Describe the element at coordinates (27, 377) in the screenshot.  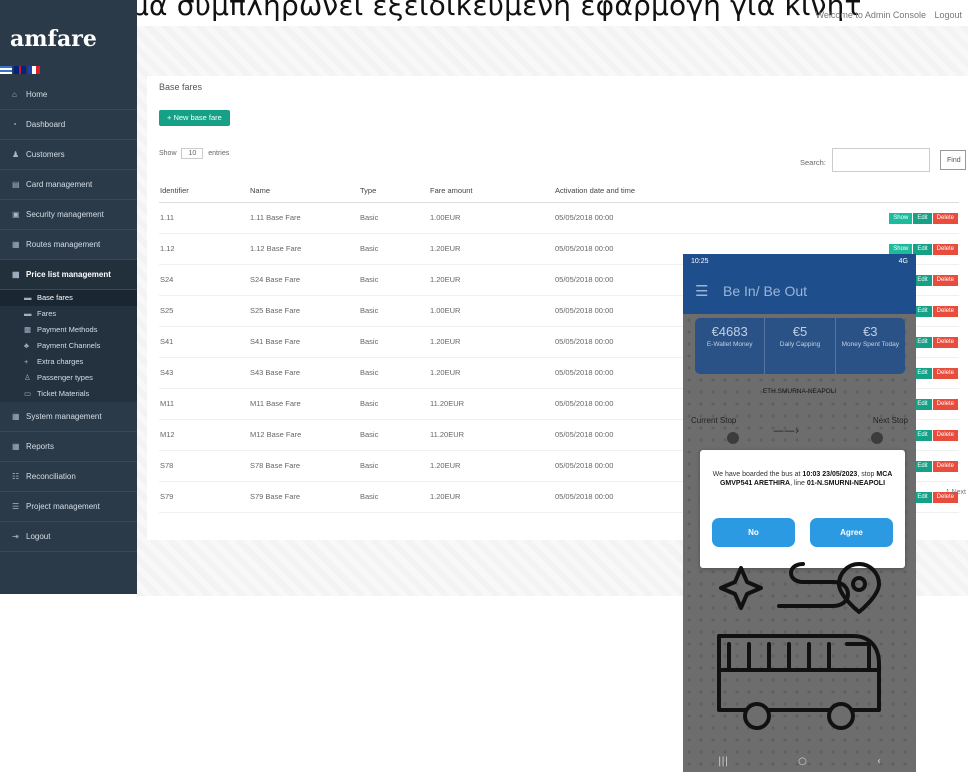
I see `passenger-icon: ♙` at that location.